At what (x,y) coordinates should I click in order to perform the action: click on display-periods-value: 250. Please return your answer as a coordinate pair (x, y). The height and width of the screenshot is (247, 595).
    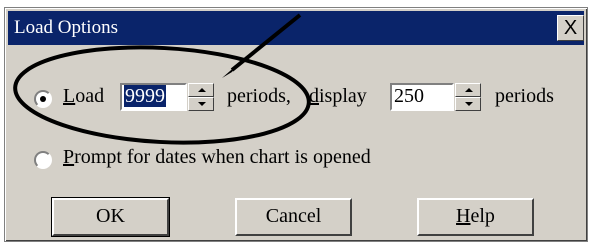
    Looking at the image, I should click on (409, 96).